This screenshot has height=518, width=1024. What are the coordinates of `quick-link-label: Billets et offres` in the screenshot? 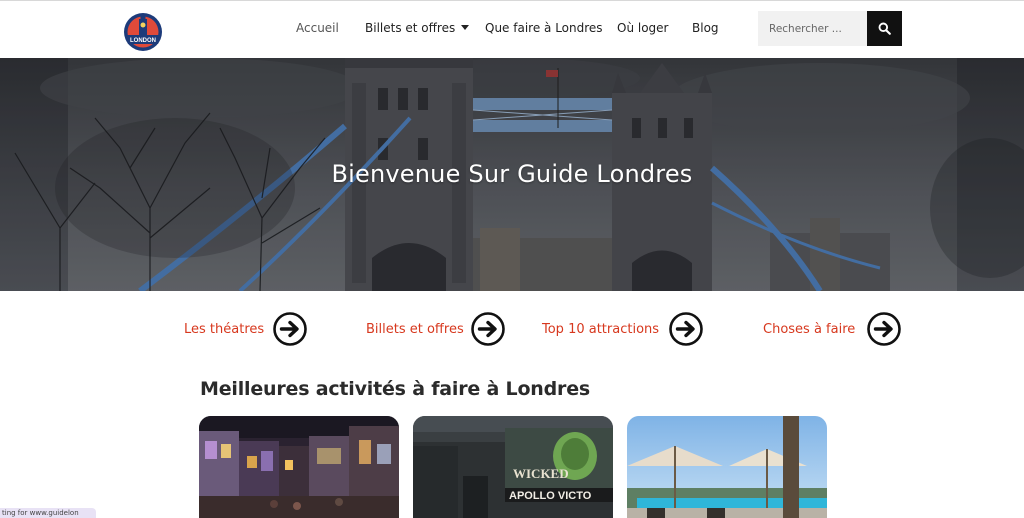 It's located at (415, 329).